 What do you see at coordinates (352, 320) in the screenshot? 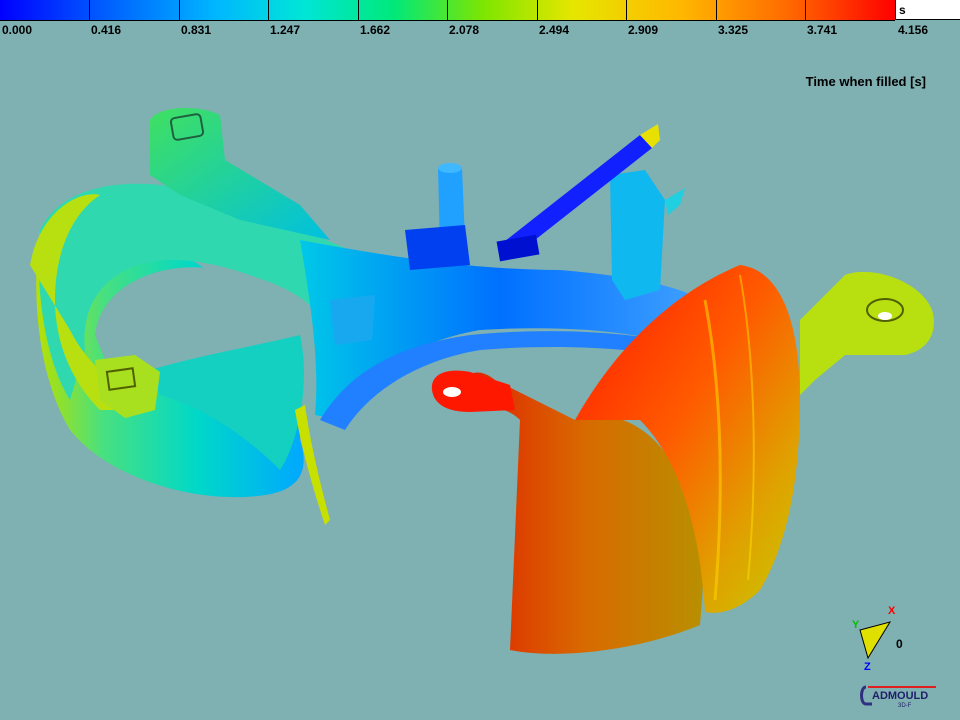
I see `left-rib` at bounding box center [352, 320].